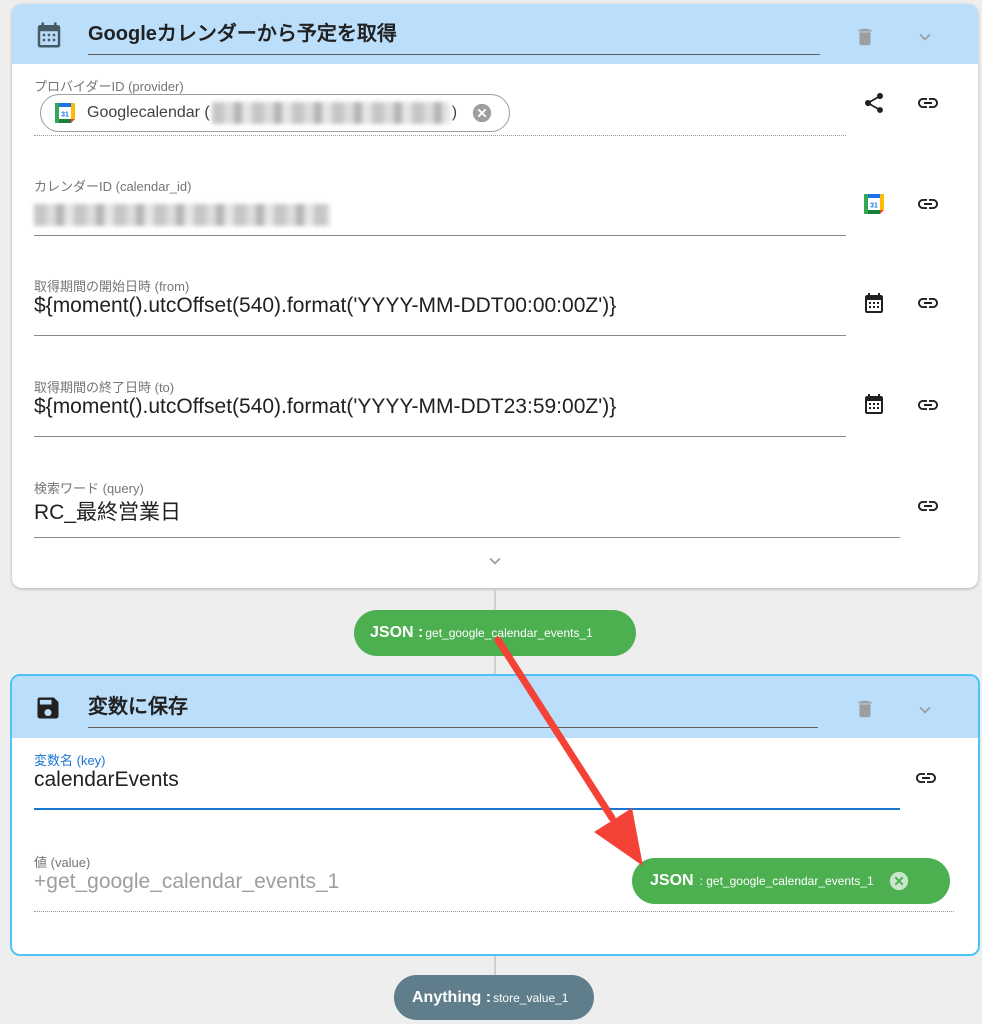 This screenshot has width=982, height=1024. What do you see at coordinates (786, 881) in the screenshot?
I see `chip-name: : get_google_calendar_events_1` at bounding box center [786, 881].